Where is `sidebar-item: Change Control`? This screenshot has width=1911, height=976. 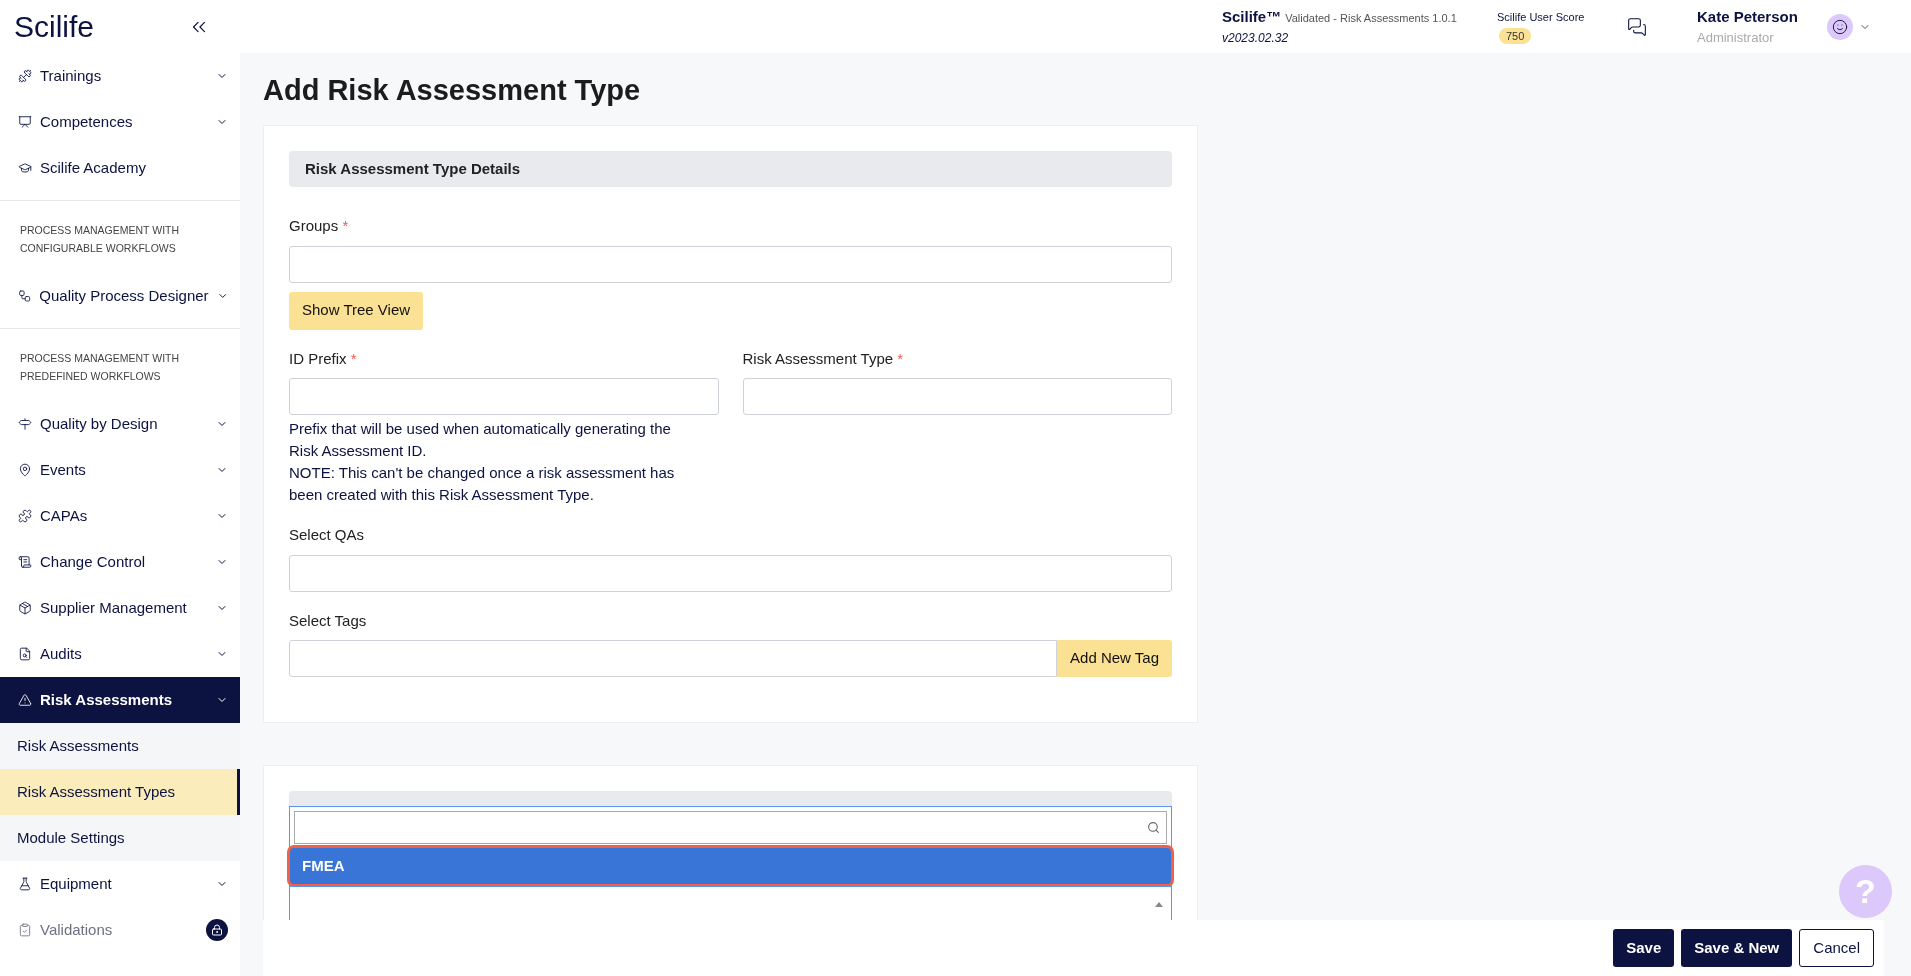
sidebar-item: Change Control is located at coordinates (120, 562).